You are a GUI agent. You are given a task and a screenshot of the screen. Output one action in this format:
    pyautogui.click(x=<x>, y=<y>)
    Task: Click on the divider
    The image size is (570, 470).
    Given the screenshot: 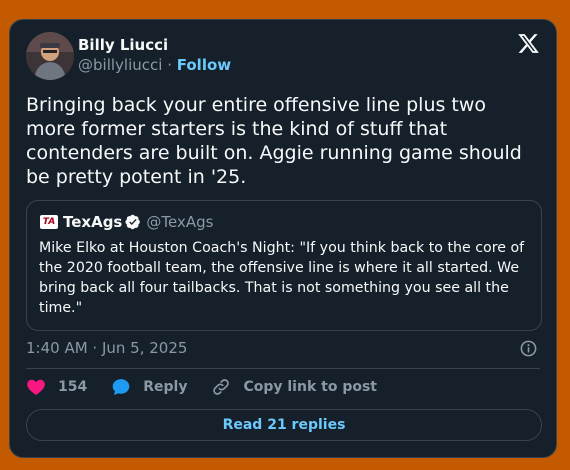 What is the action you would take?
    pyautogui.click(x=283, y=368)
    